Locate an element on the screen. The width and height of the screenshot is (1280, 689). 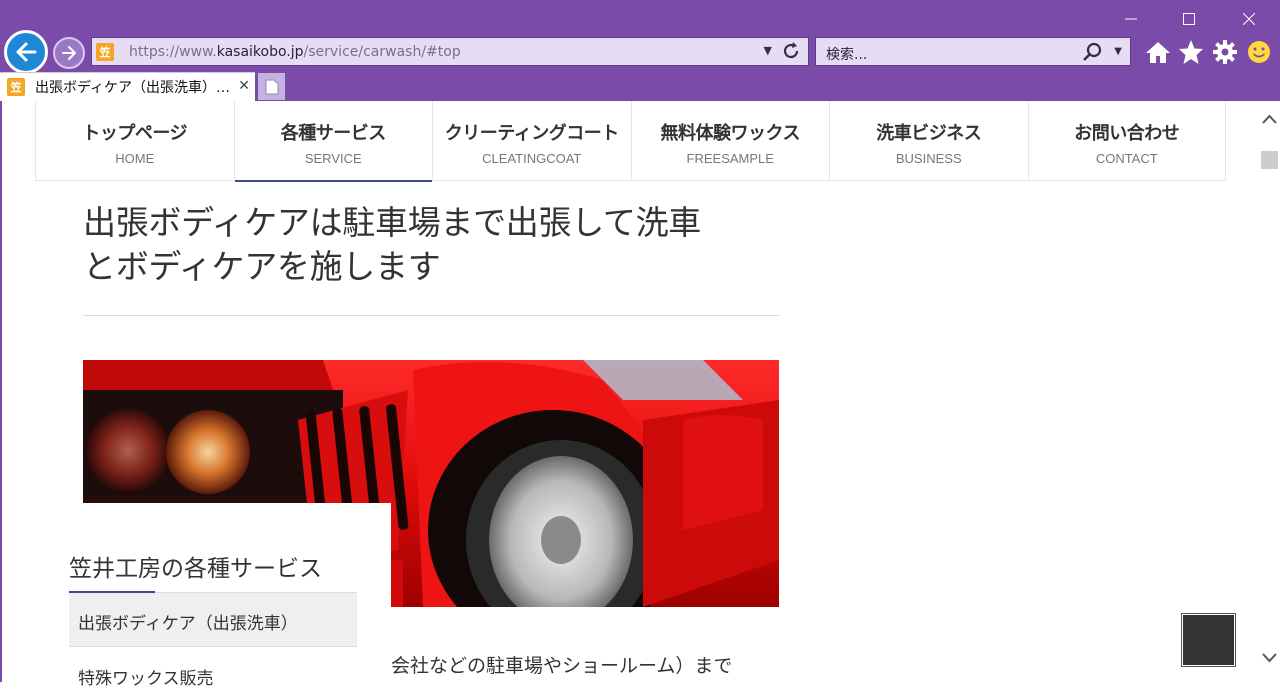
home-icon is located at coordinates (1158, 52).